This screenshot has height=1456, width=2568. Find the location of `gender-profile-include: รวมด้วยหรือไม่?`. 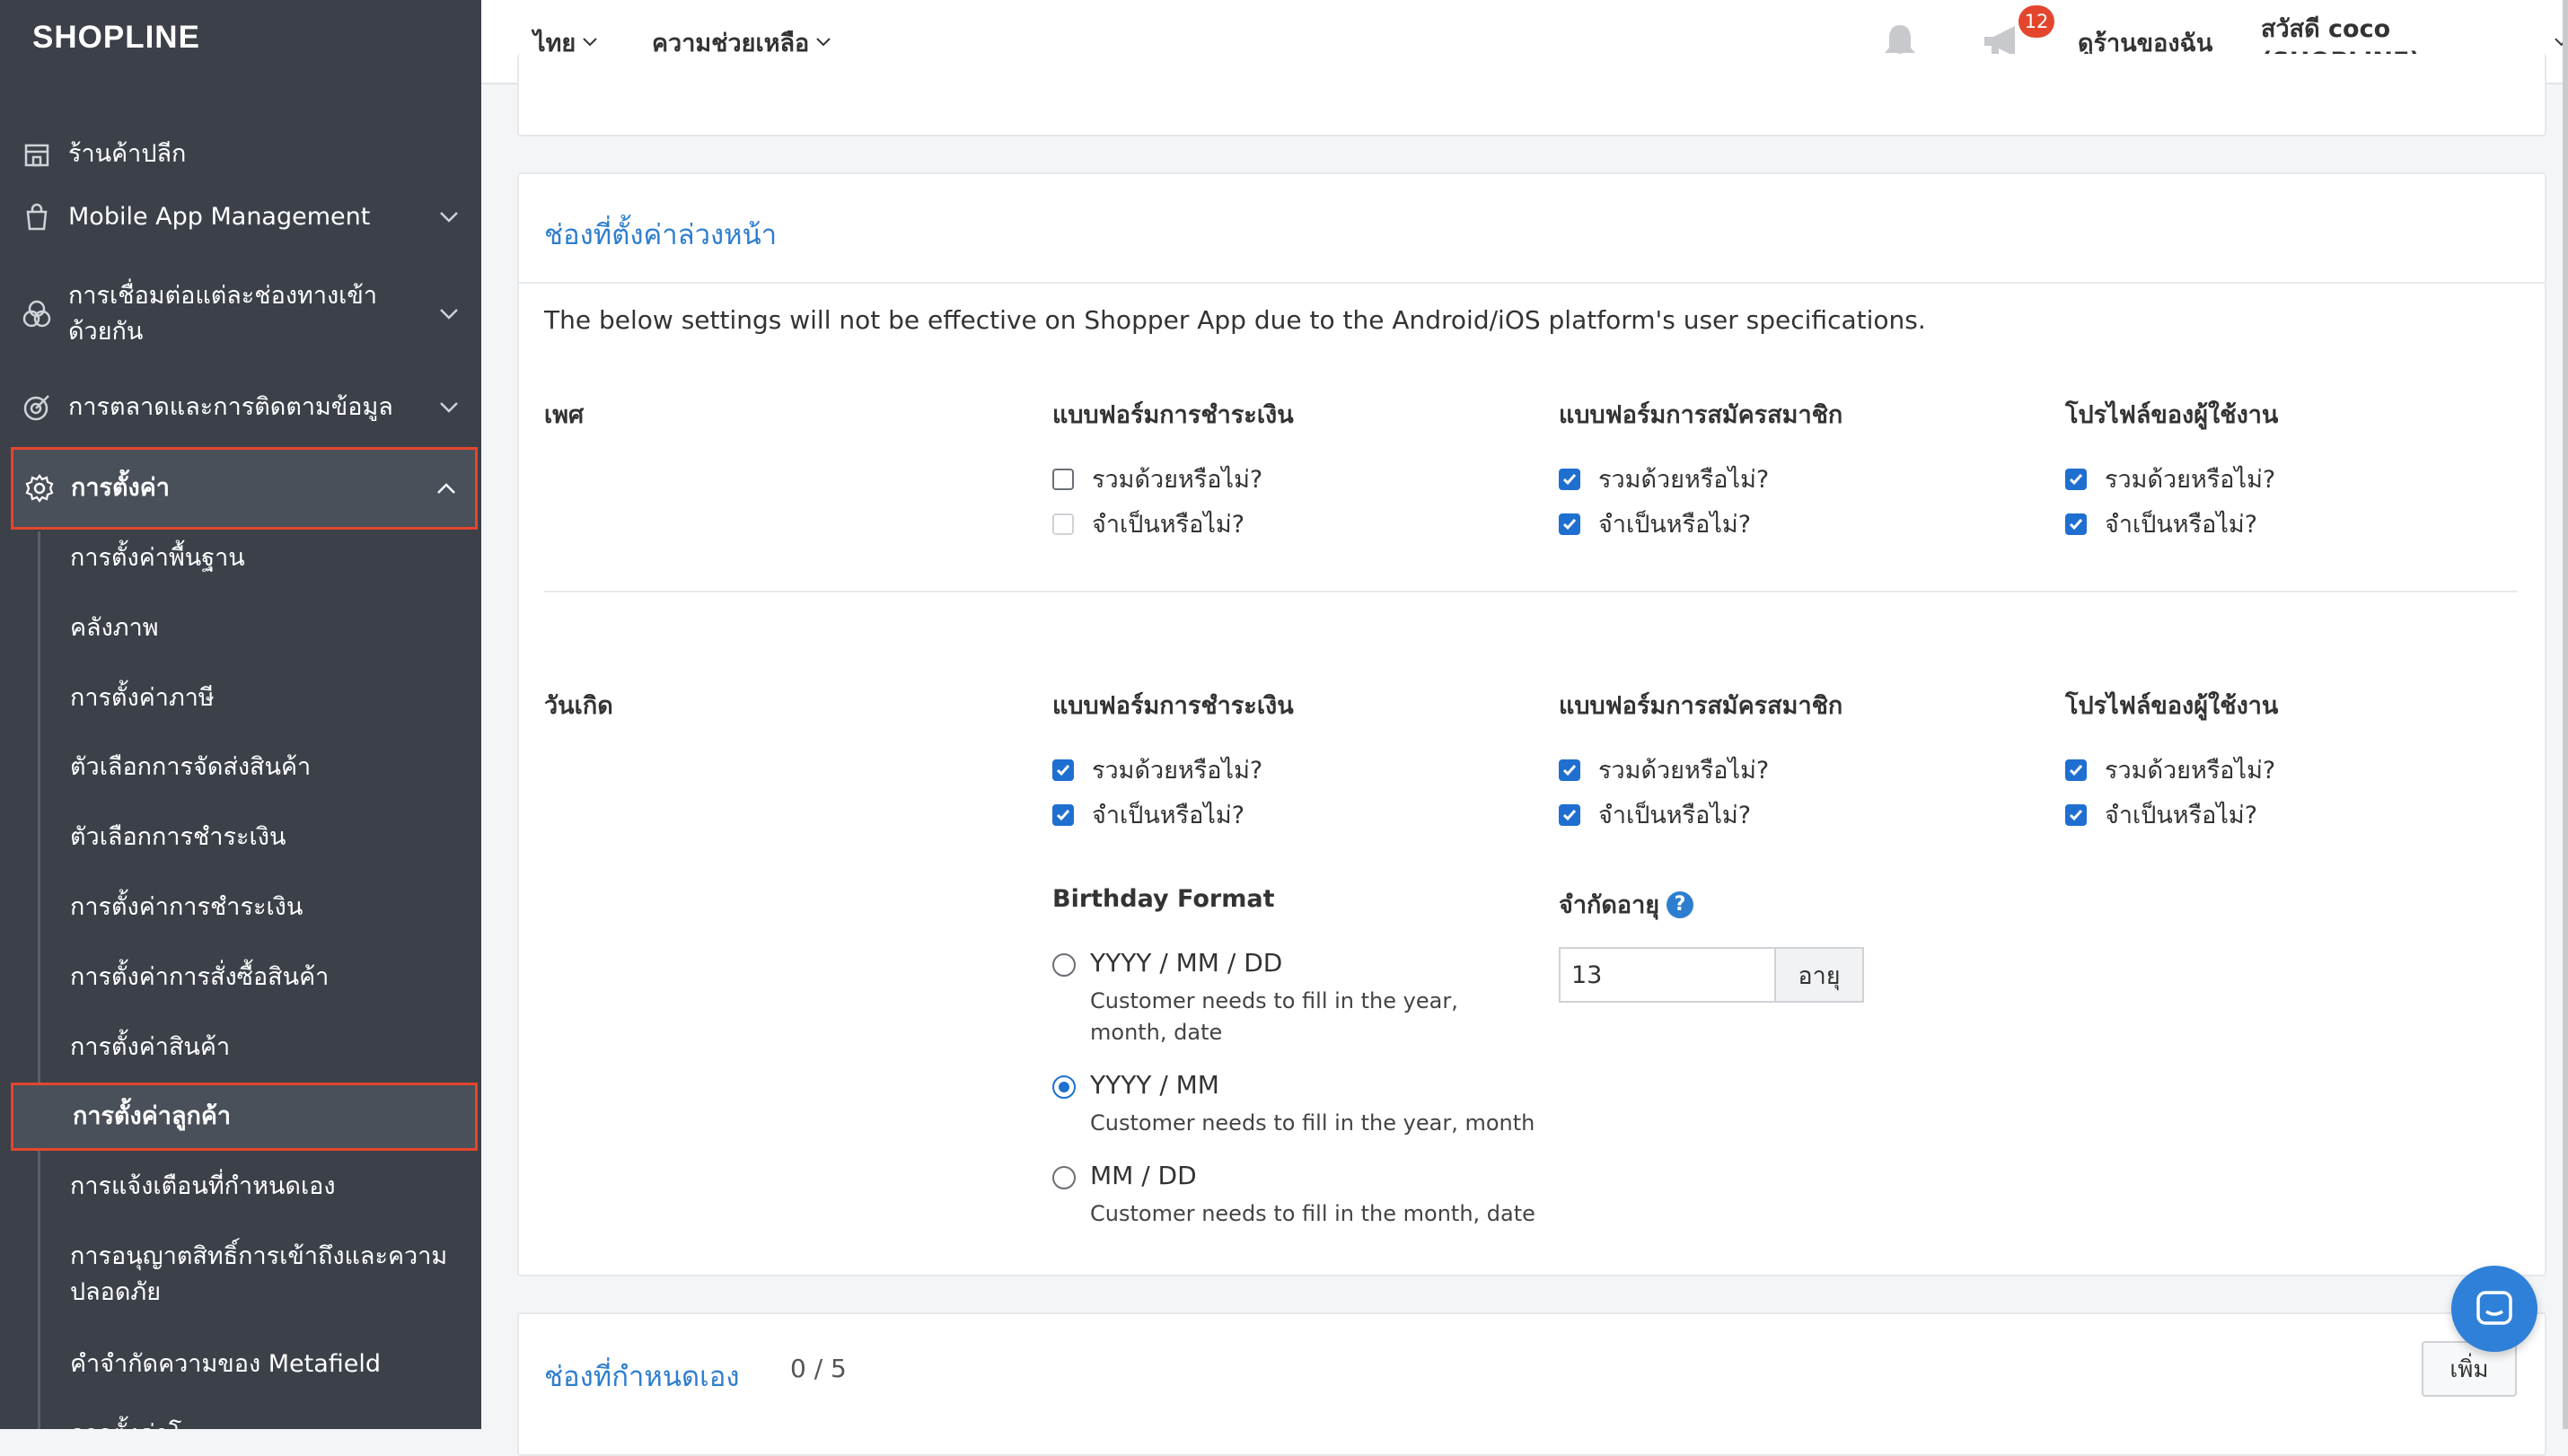

gender-profile-include: รวมด้วยหรือไม่? is located at coordinates (2170, 479).